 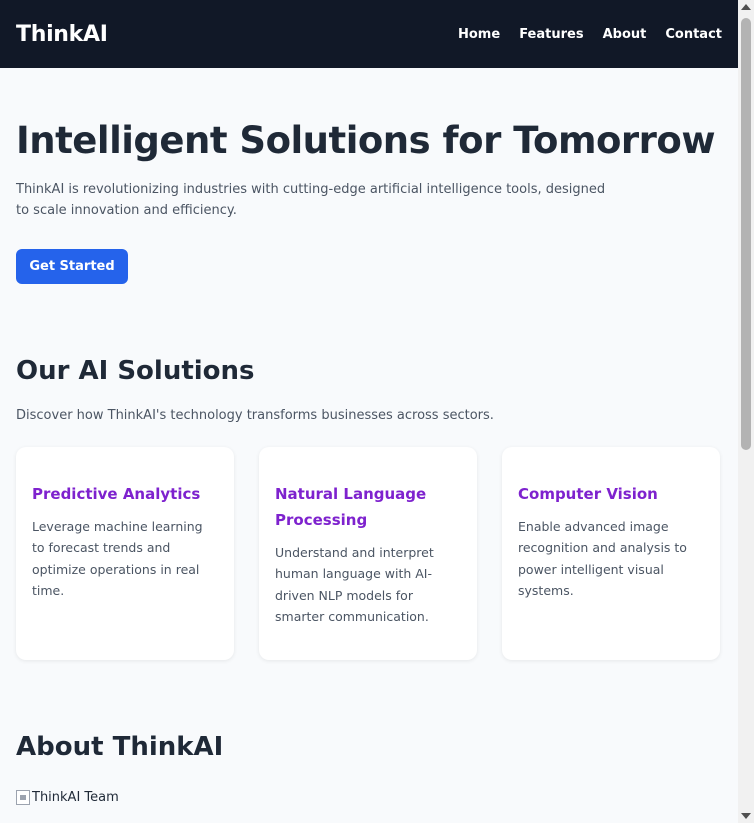 I want to click on main-nav: Home Features About Contact, so click(x=590, y=34).